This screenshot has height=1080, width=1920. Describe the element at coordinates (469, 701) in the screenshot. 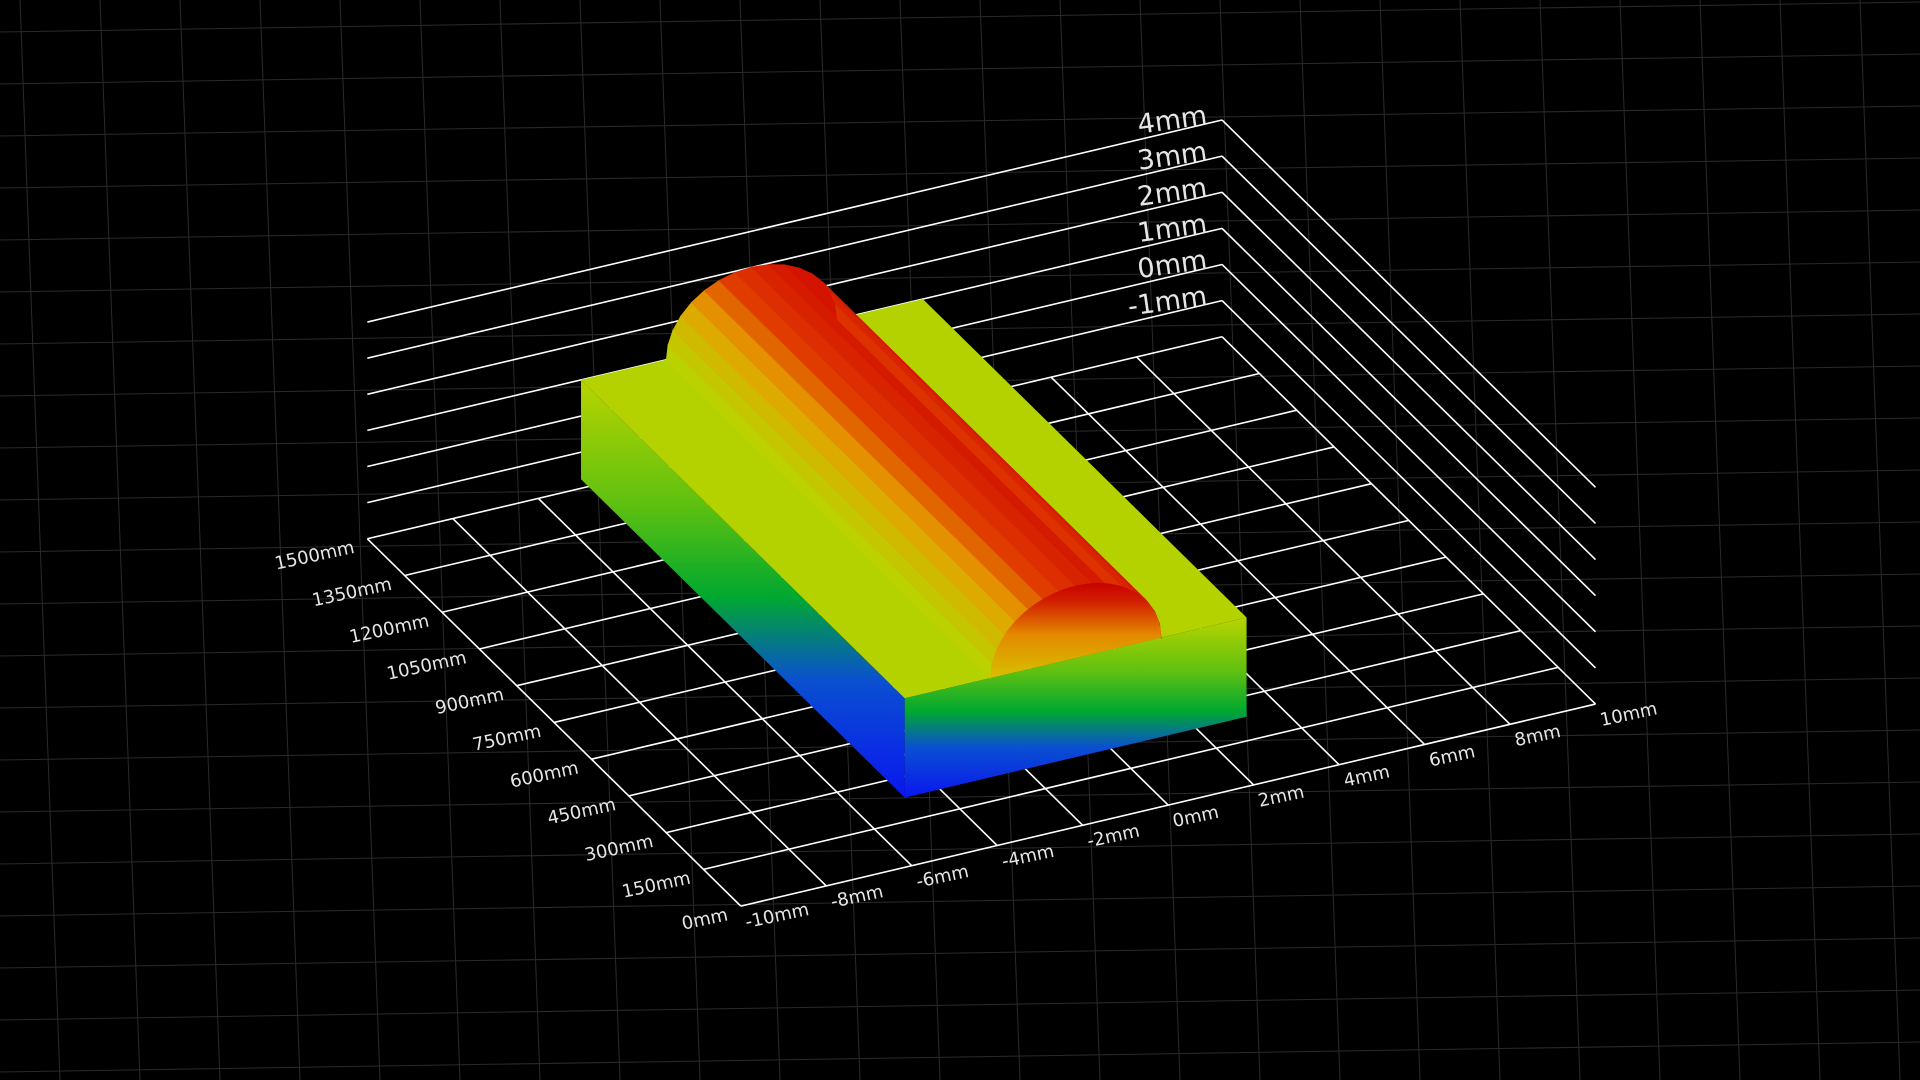

I see `y-tick-label: 900mm` at that location.